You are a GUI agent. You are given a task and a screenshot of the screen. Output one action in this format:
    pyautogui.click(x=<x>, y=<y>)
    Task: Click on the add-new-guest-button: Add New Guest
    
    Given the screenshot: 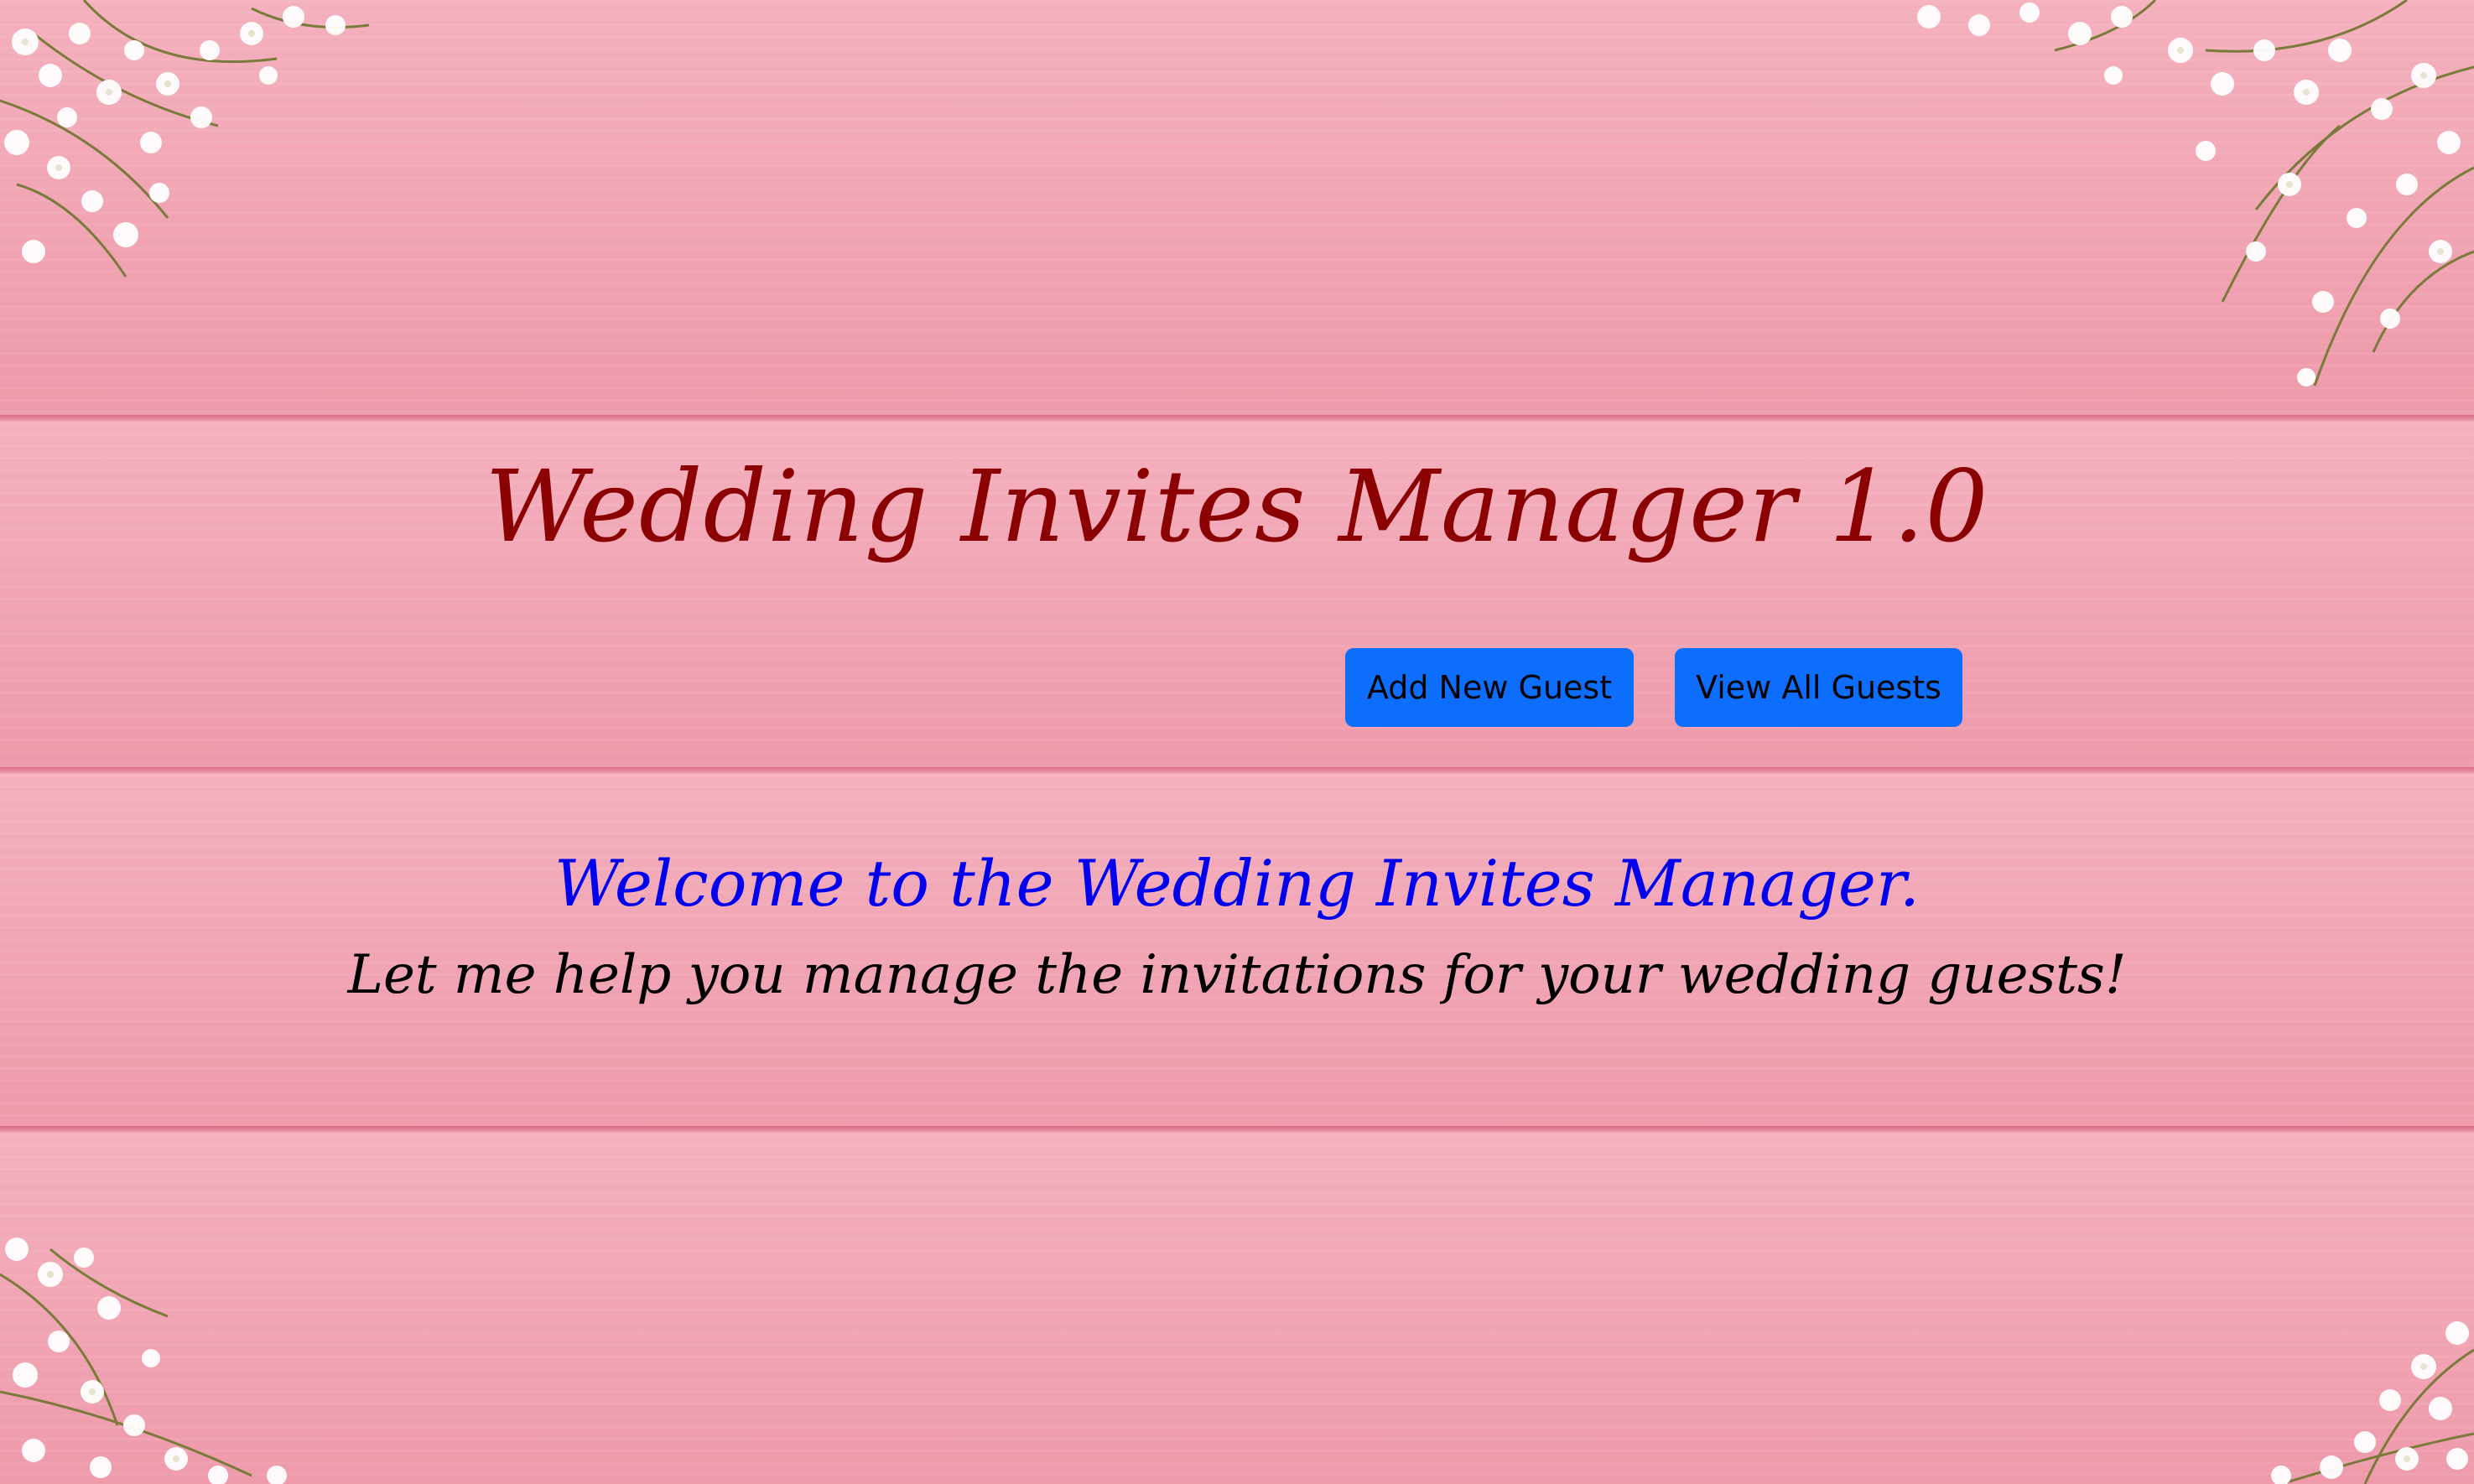 What is the action you would take?
    pyautogui.click(x=1489, y=687)
    